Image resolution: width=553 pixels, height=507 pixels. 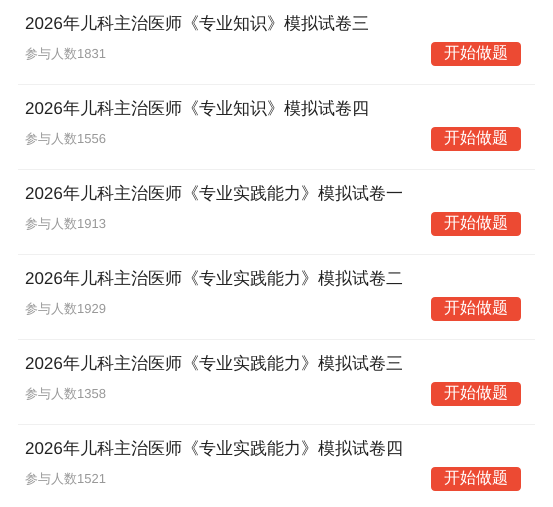 I want to click on participant-count: 参与人数1521, so click(x=65, y=479).